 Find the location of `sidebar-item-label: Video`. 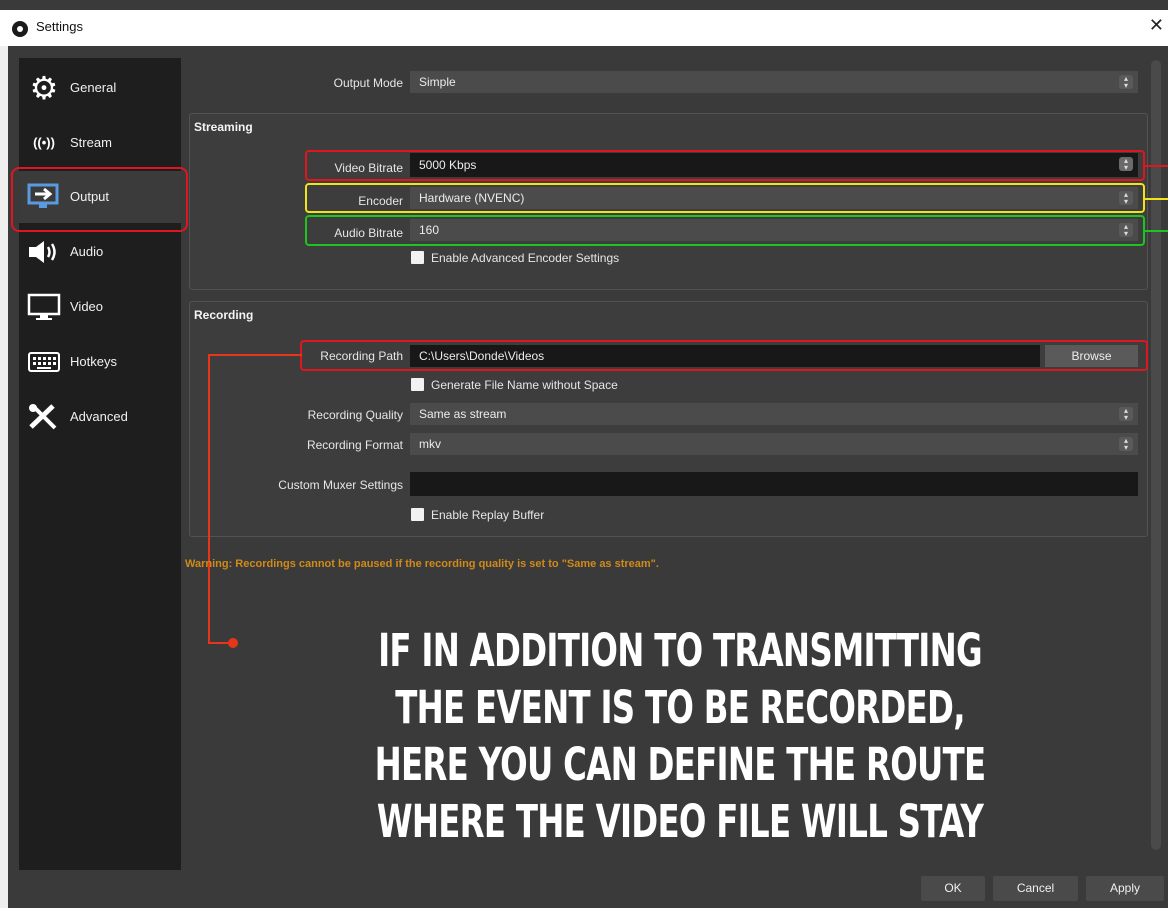

sidebar-item-label: Video is located at coordinates (87, 306).